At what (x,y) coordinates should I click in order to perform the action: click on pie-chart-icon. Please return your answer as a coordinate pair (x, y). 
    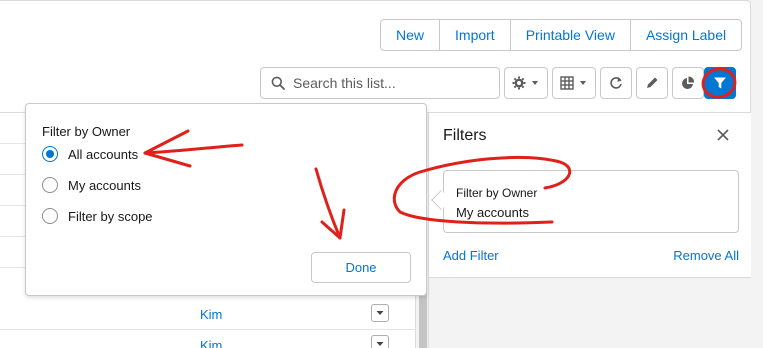
    Looking at the image, I should click on (688, 82).